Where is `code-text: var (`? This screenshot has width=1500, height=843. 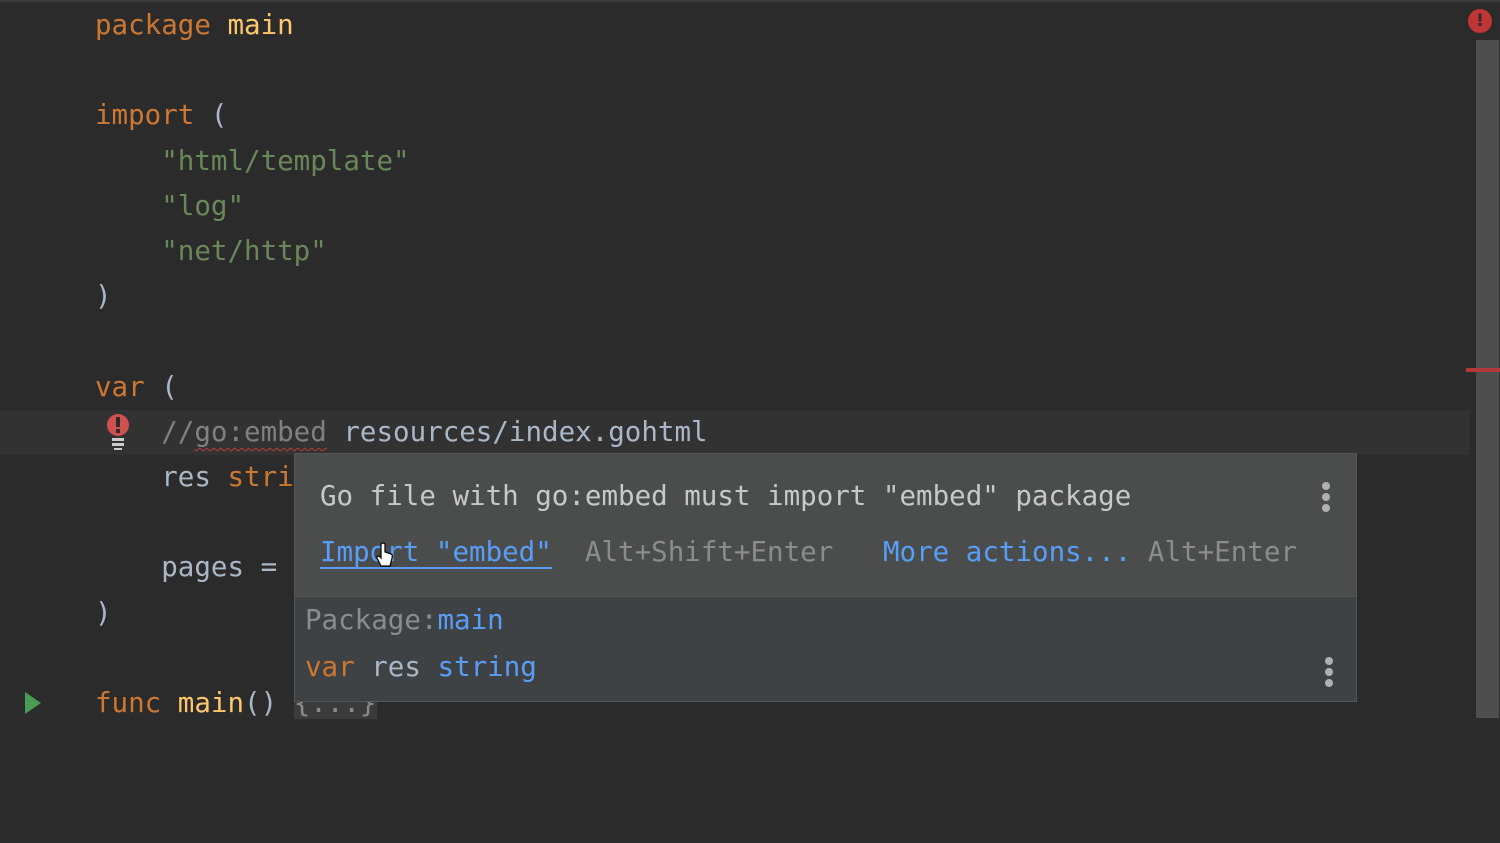 code-text: var ( is located at coordinates (136, 387).